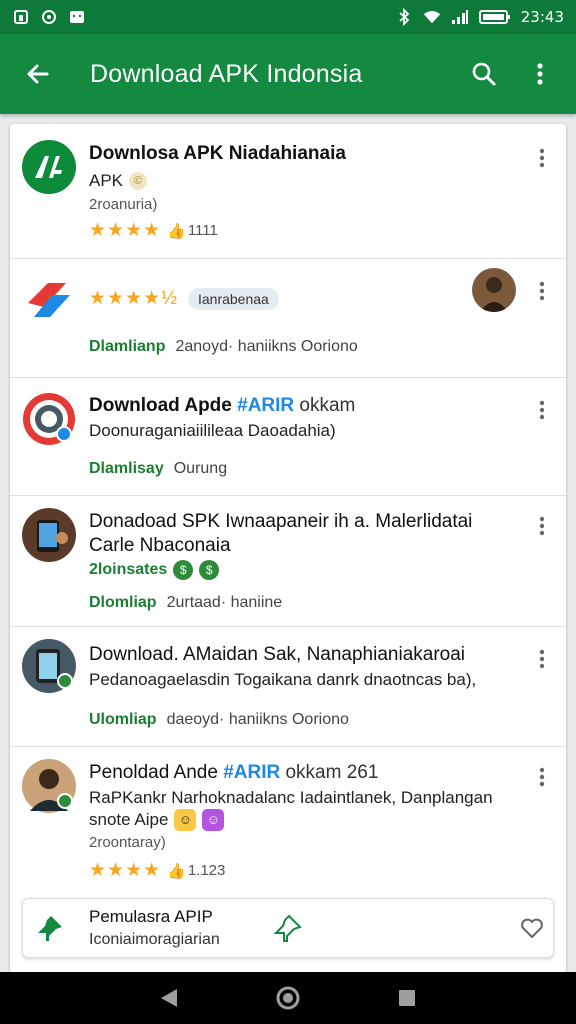 The image size is (576, 1024). I want to click on message-icon, so click(77, 17).